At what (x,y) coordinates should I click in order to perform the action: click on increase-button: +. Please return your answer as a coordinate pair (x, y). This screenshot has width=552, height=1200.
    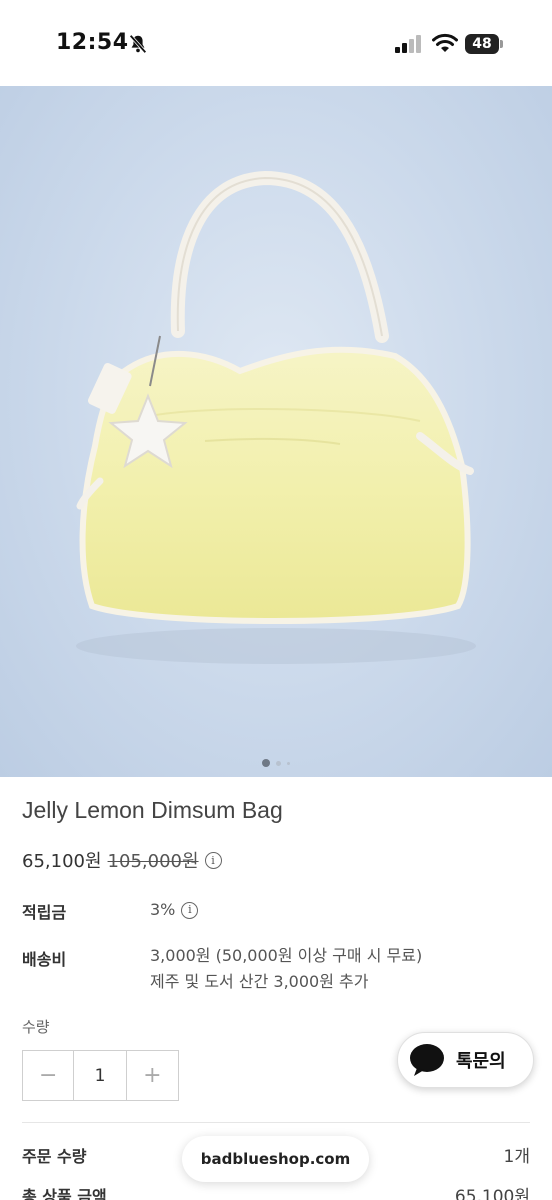
    Looking at the image, I should click on (152, 1075).